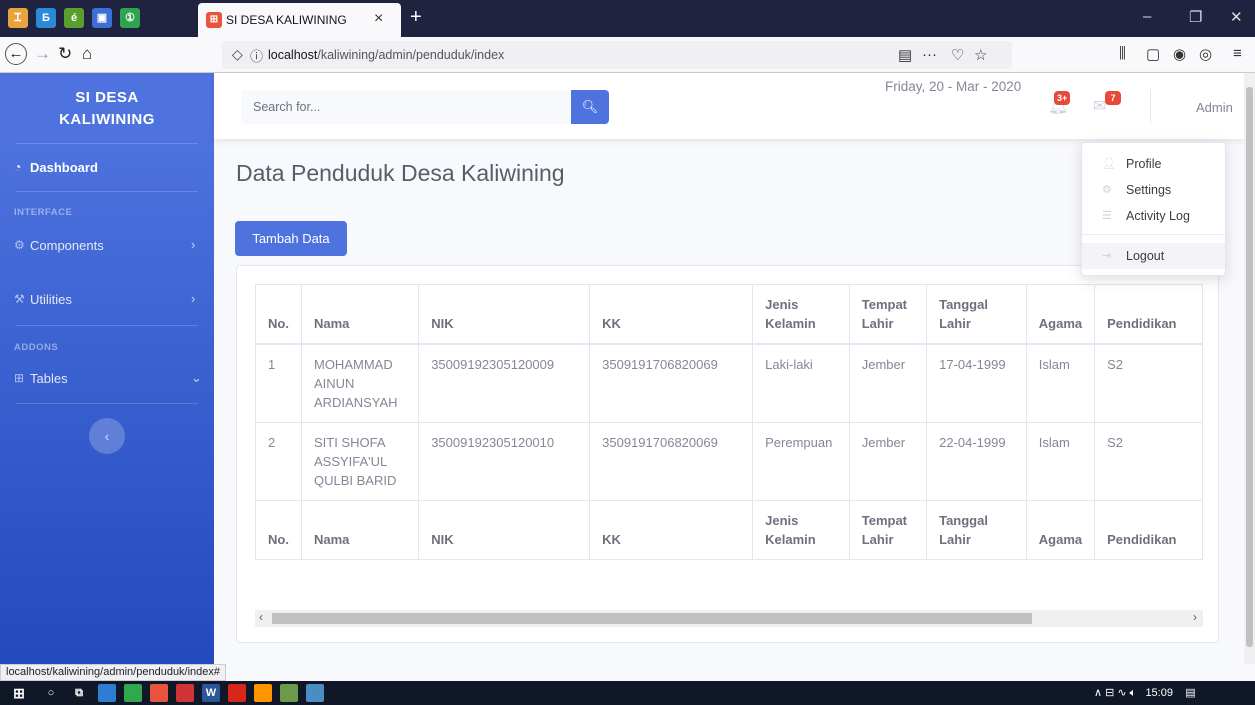 The image size is (1255, 705). What do you see at coordinates (107, 301) in the screenshot?
I see `sidebar-item-utilities: ⚒ Utilities ›` at bounding box center [107, 301].